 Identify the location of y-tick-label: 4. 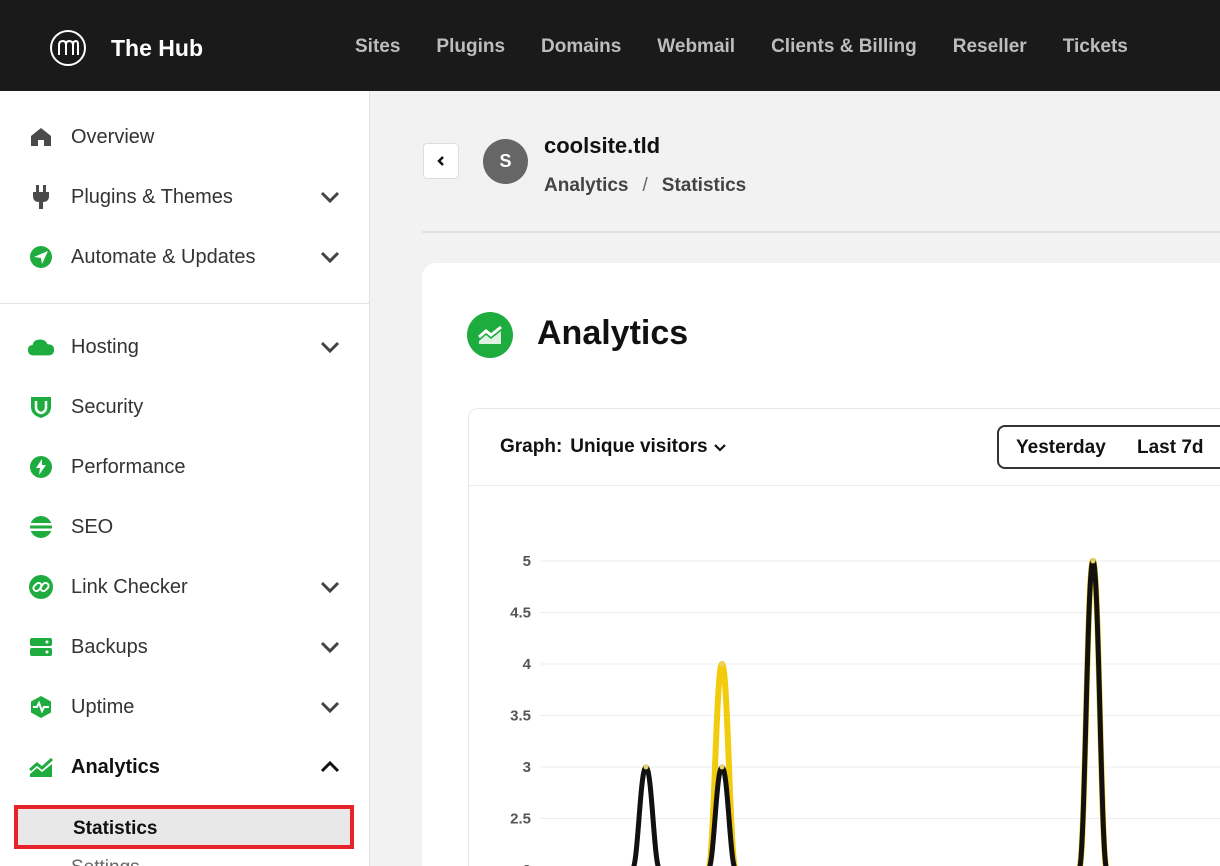
(527, 664).